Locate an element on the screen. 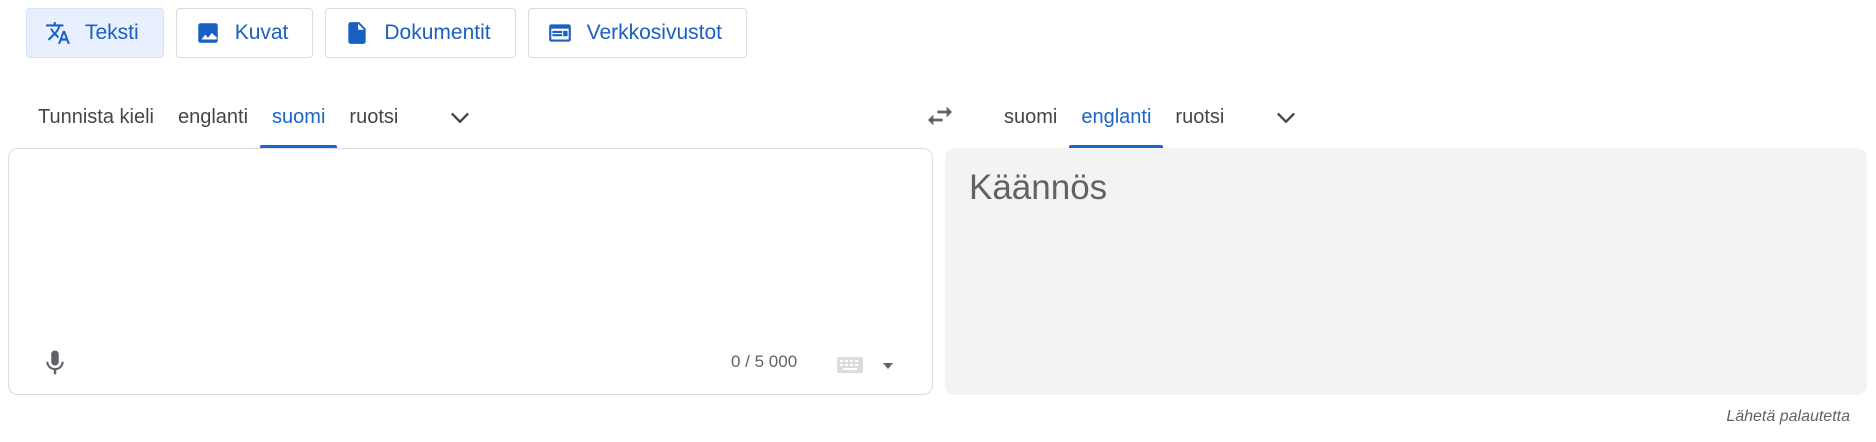  swap-icon is located at coordinates (940, 116).